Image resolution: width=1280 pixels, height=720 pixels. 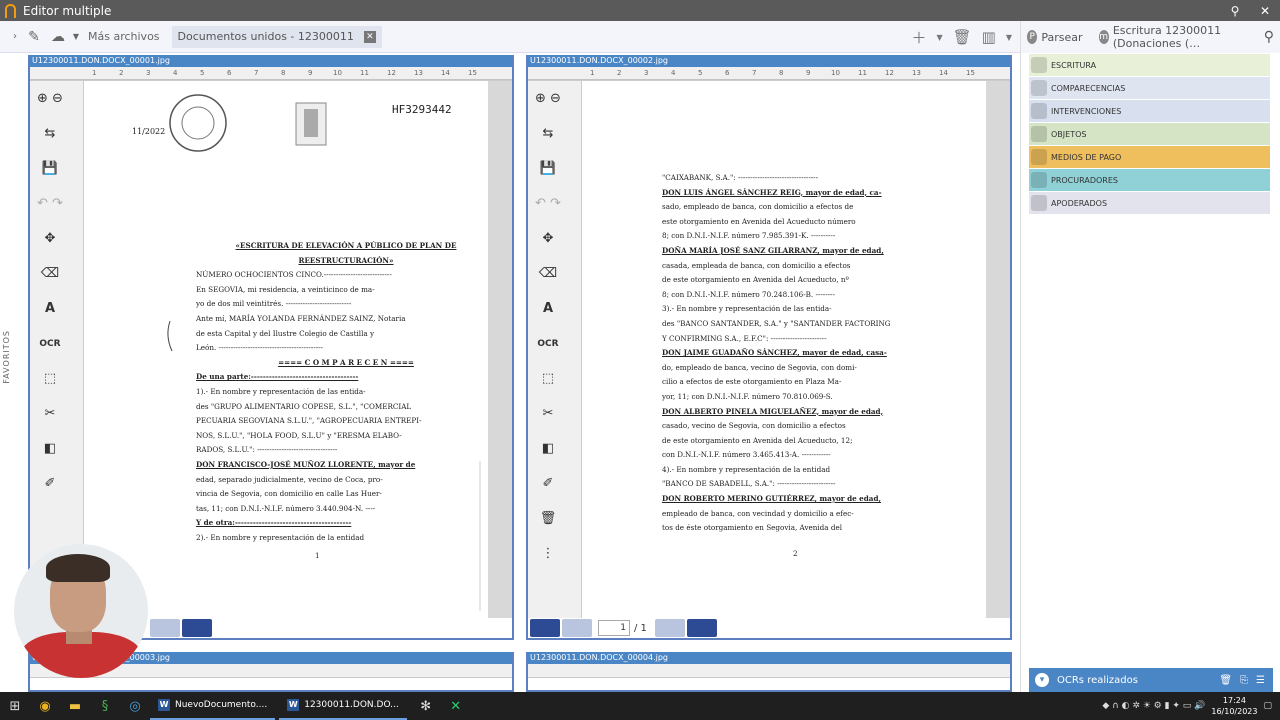 What do you see at coordinates (916, 73) in the screenshot?
I see `svg-text: 13` at bounding box center [916, 73].